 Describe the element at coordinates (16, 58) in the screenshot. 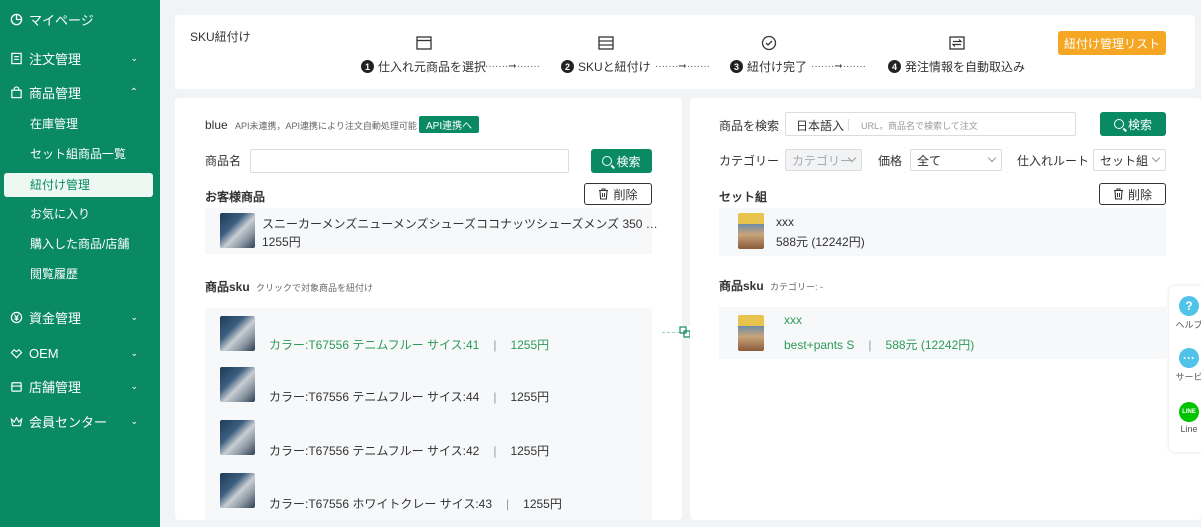

I see `document-icon` at that location.